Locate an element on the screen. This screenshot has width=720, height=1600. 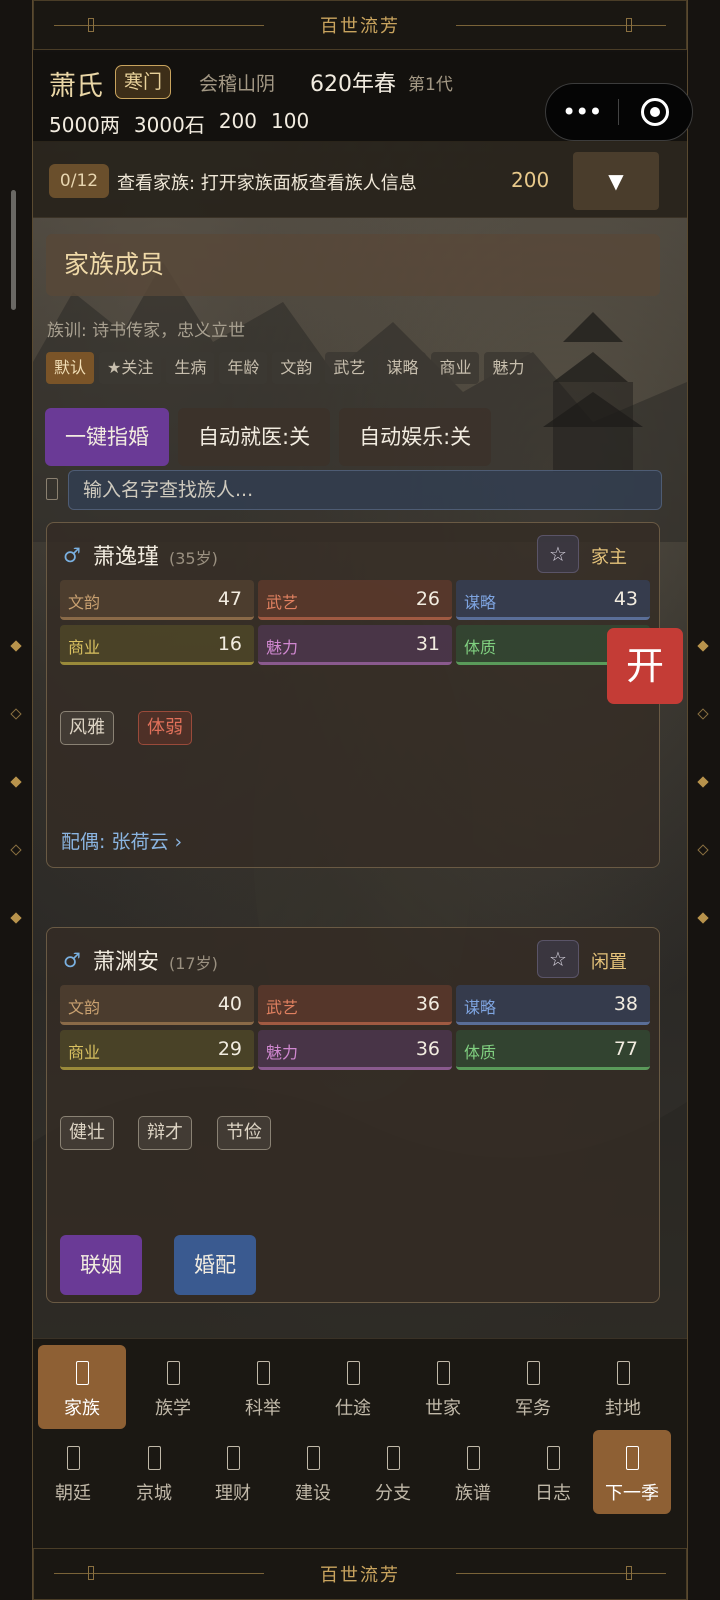
fief-icon is located at coordinates (623, 1373).